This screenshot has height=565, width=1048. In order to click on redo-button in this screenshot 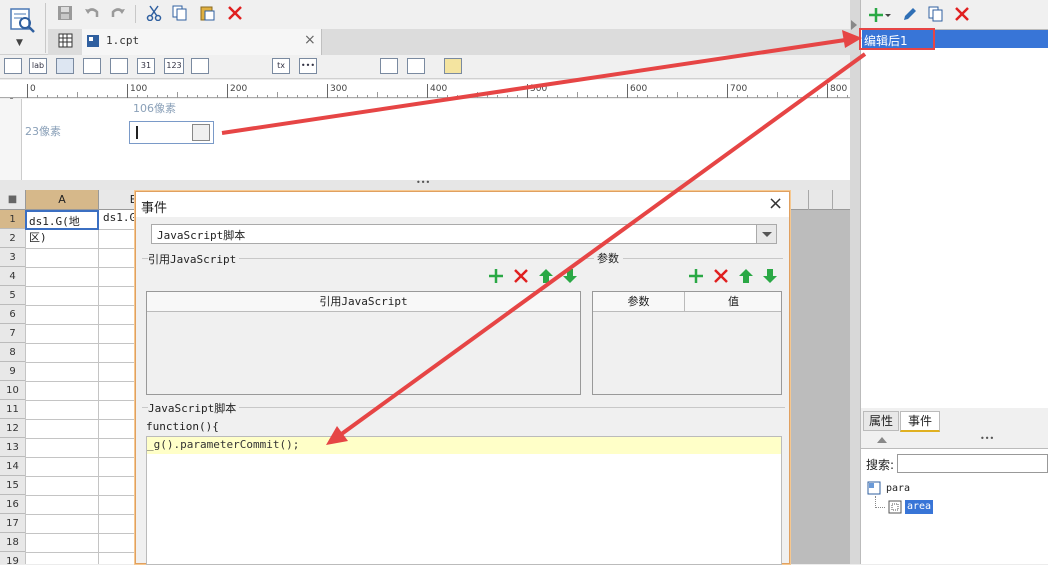, I will do `click(118, 13)`.